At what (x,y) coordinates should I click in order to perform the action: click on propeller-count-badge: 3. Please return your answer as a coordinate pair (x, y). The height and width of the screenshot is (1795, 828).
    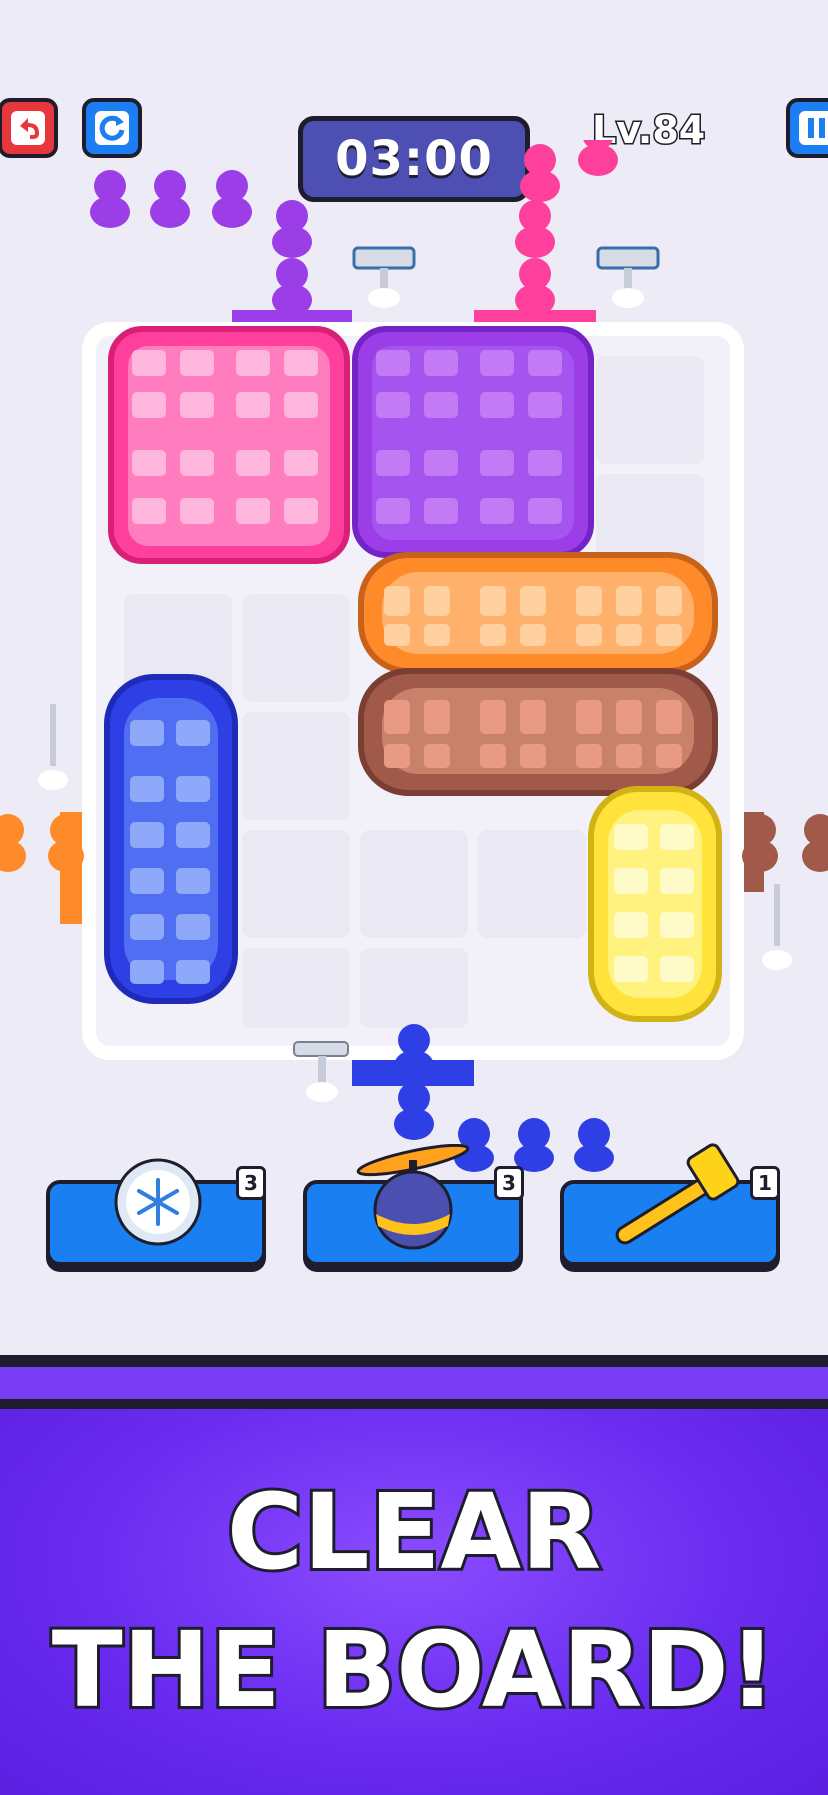
    Looking at the image, I should click on (509, 1183).